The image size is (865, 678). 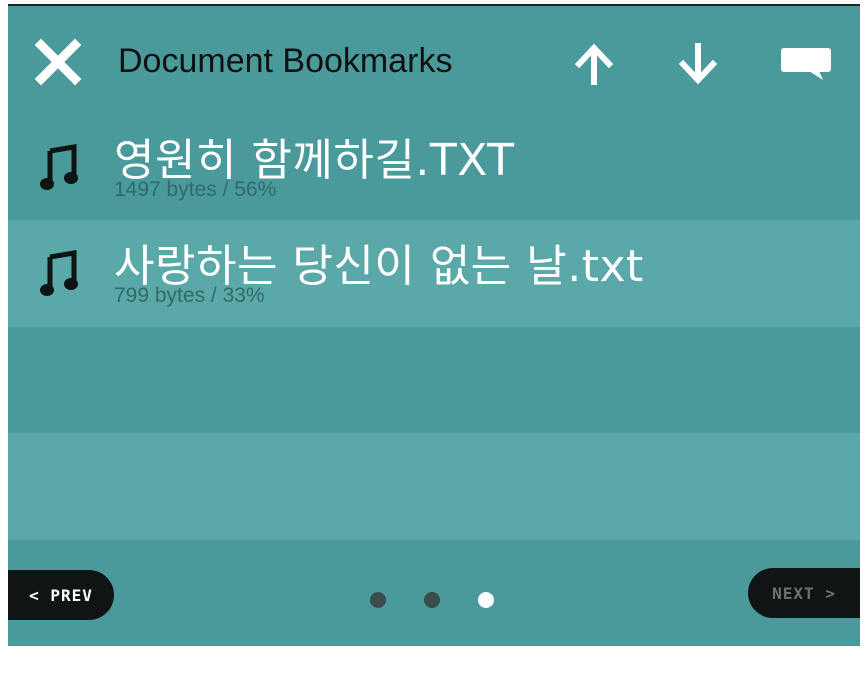 What do you see at coordinates (804, 593) in the screenshot?
I see `next-button: NEXT >` at bounding box center [804, 593].